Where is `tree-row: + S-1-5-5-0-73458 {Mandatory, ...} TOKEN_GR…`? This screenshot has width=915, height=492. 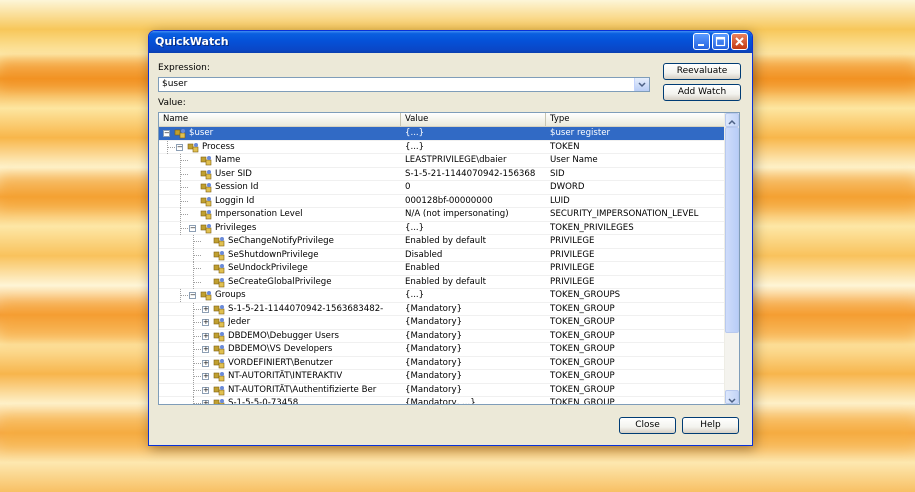
tree-row: + S-1-5-5-0-73458 {Mandatory, ...} TOKEN_GR… is located at coordinates (442, 401).